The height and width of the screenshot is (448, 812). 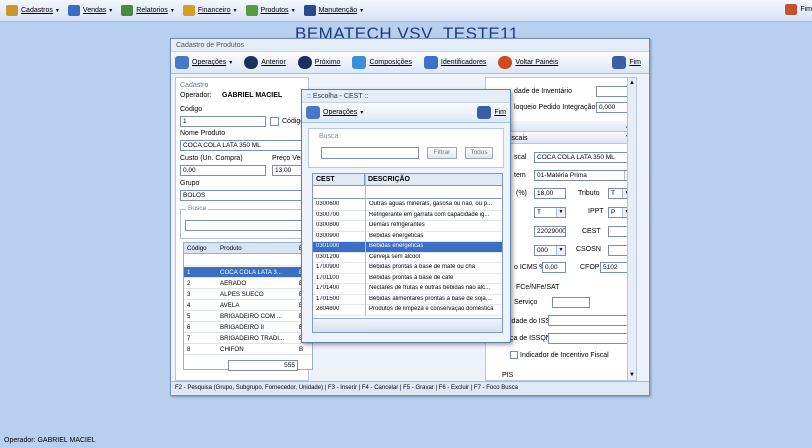 What do you see at coordinates (564, 355) in the screenshot?
I see `incentivo-label: Indicador de Incentivo Fiscal` at bounding box center [564, 355].